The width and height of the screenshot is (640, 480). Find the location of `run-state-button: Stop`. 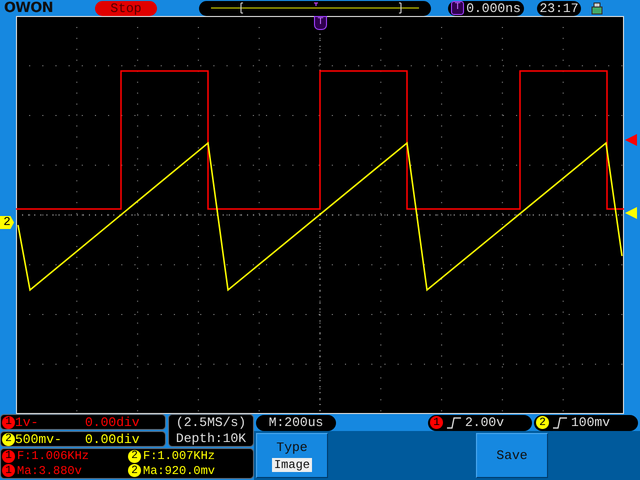

run-state-button: Stop is located at coordinates (126, 8).